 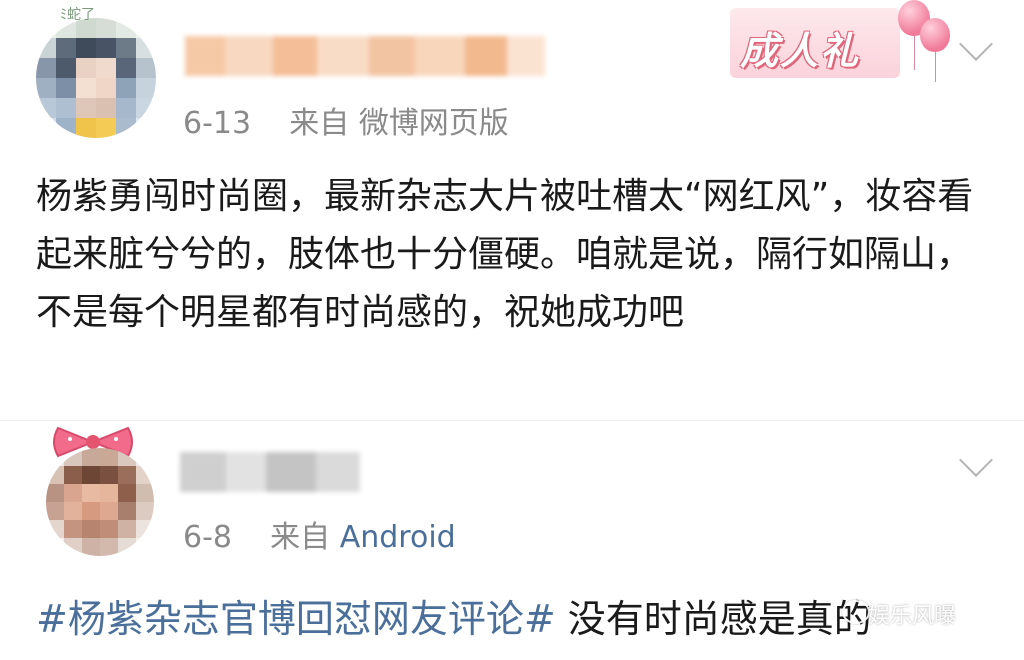 What do you see at coordinates (856, 612) in the screenshot?
I see `wechat-icon` at bounding box center [856, 612].